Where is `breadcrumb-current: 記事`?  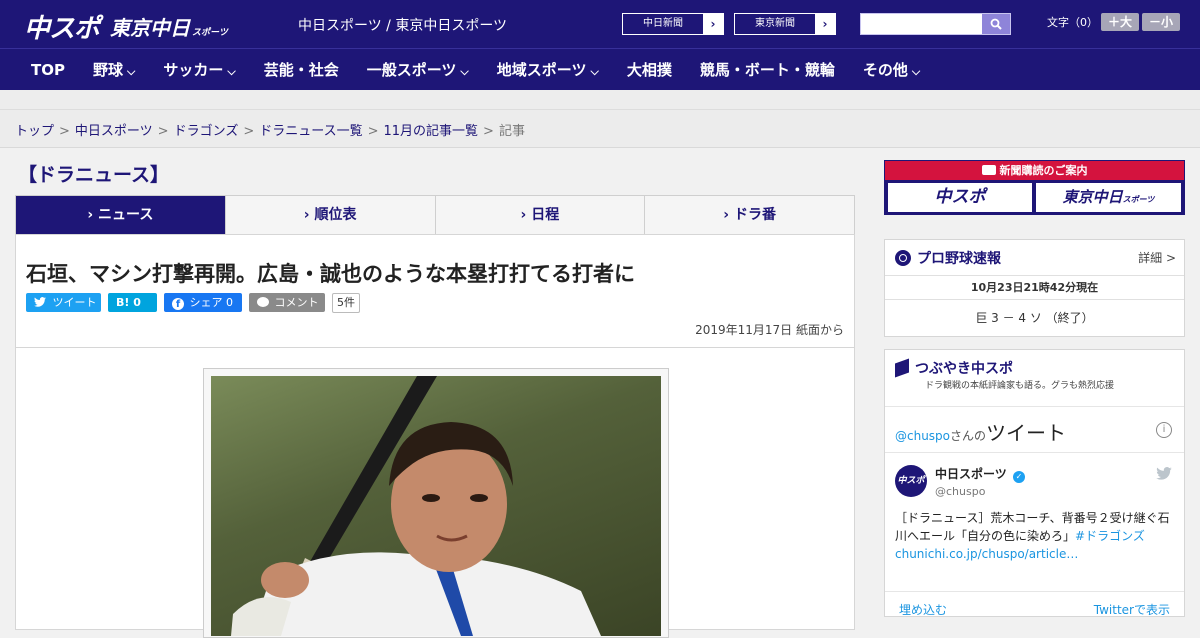 breadcrumb-current: 記事 is located at coordinates (511, 131).